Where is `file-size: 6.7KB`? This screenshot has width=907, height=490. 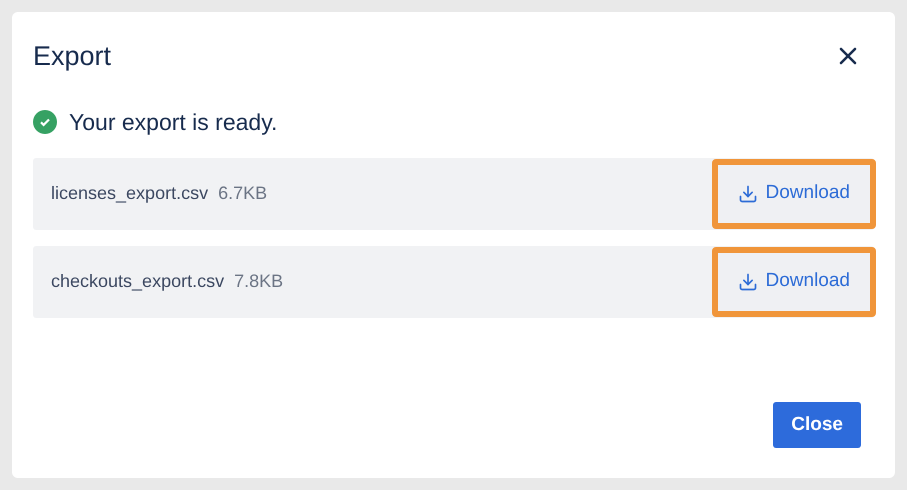
file-size: 6.7KB is located at coordinates (243, 193).